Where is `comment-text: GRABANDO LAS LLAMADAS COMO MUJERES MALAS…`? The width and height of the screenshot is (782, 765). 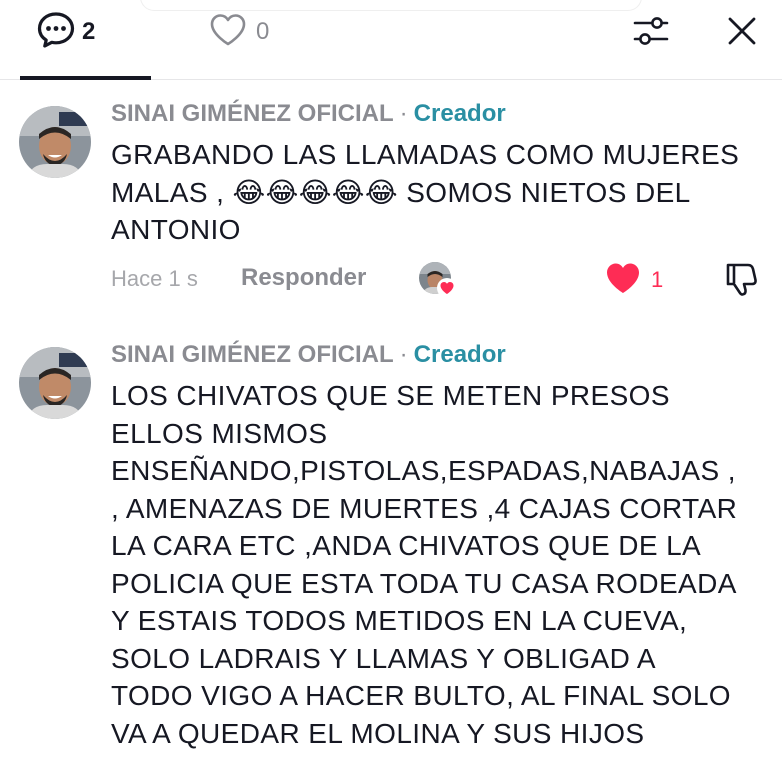
comment-text: GRABANDO LAS LLAMADAS COMO MUJERES MALAS… is located at coordinates (425, 192).